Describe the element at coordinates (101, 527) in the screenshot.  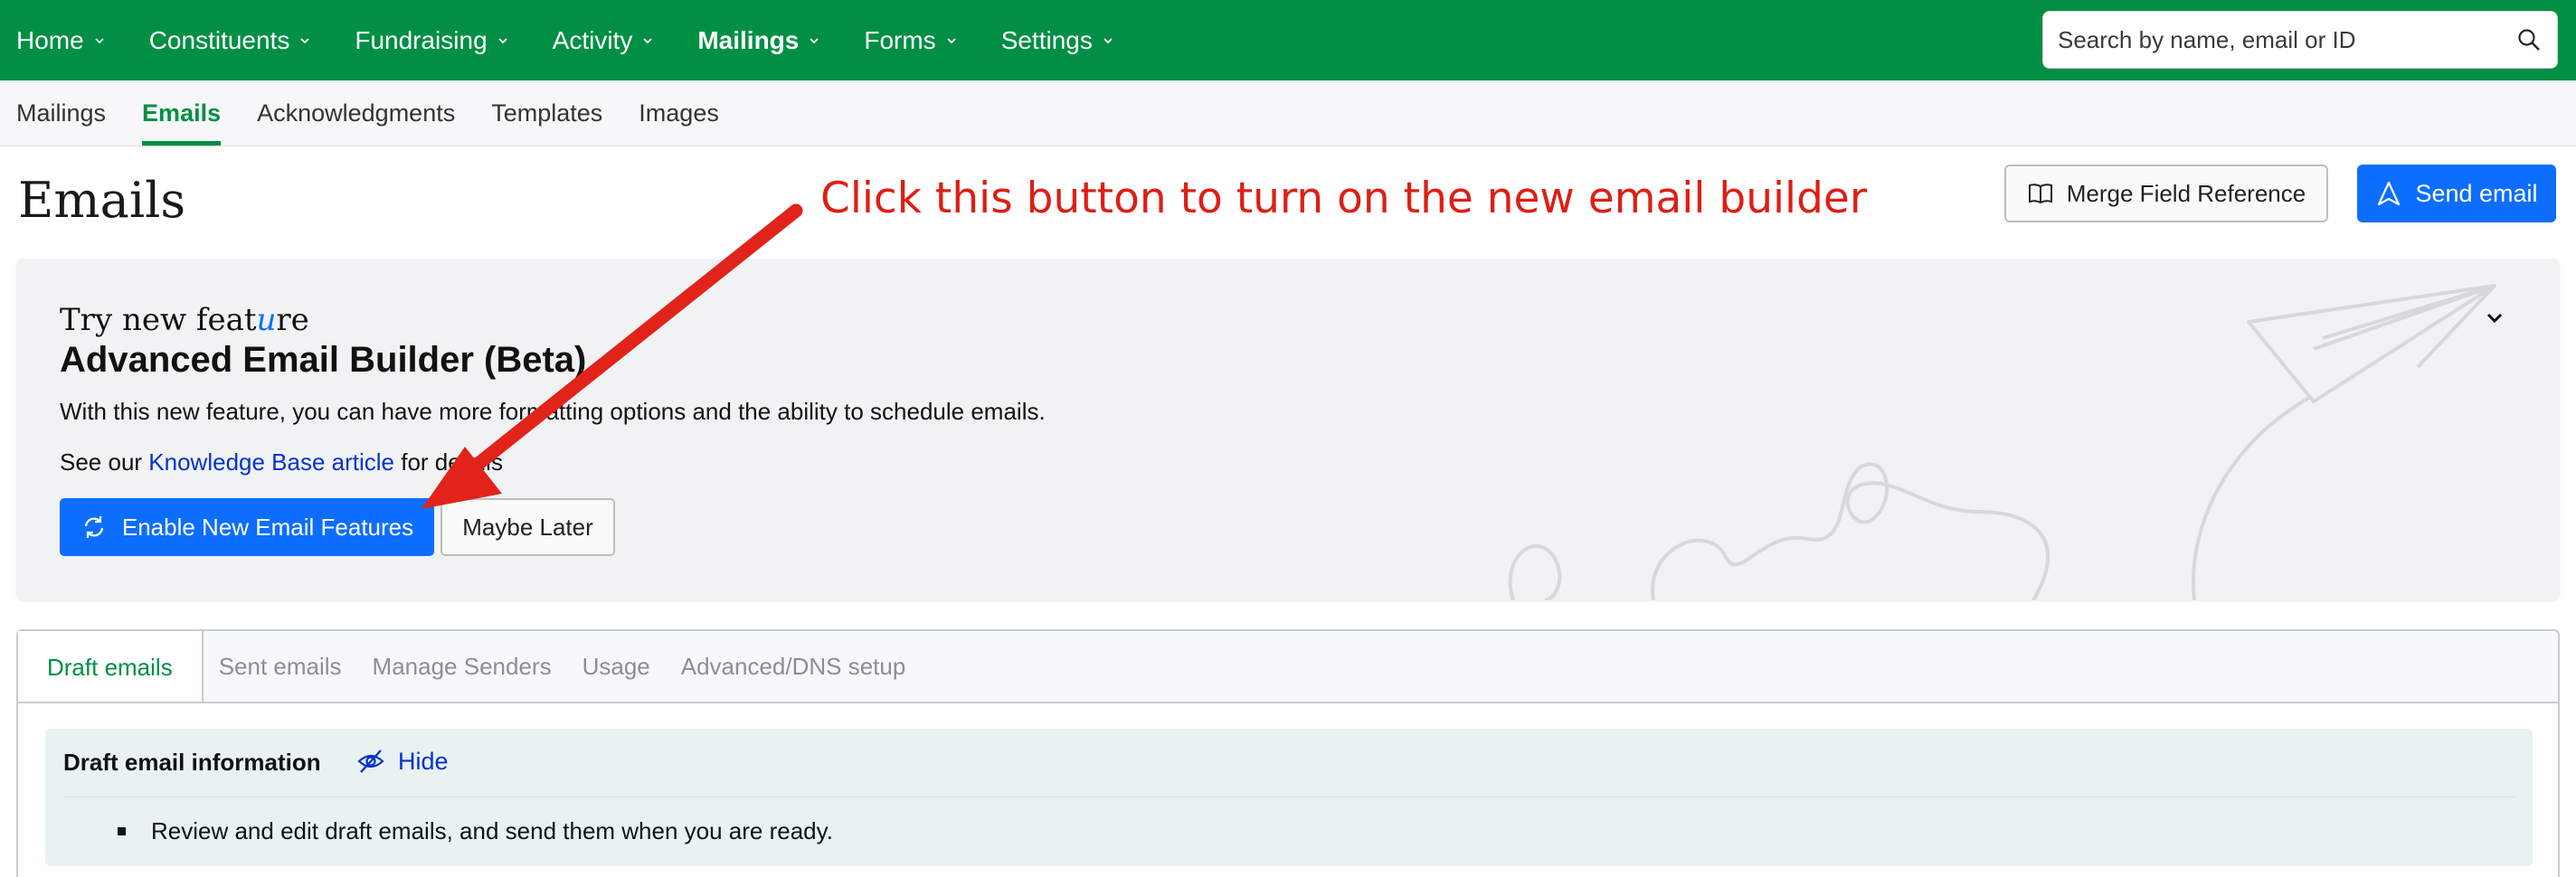
I see `refresh-icon` at that location.